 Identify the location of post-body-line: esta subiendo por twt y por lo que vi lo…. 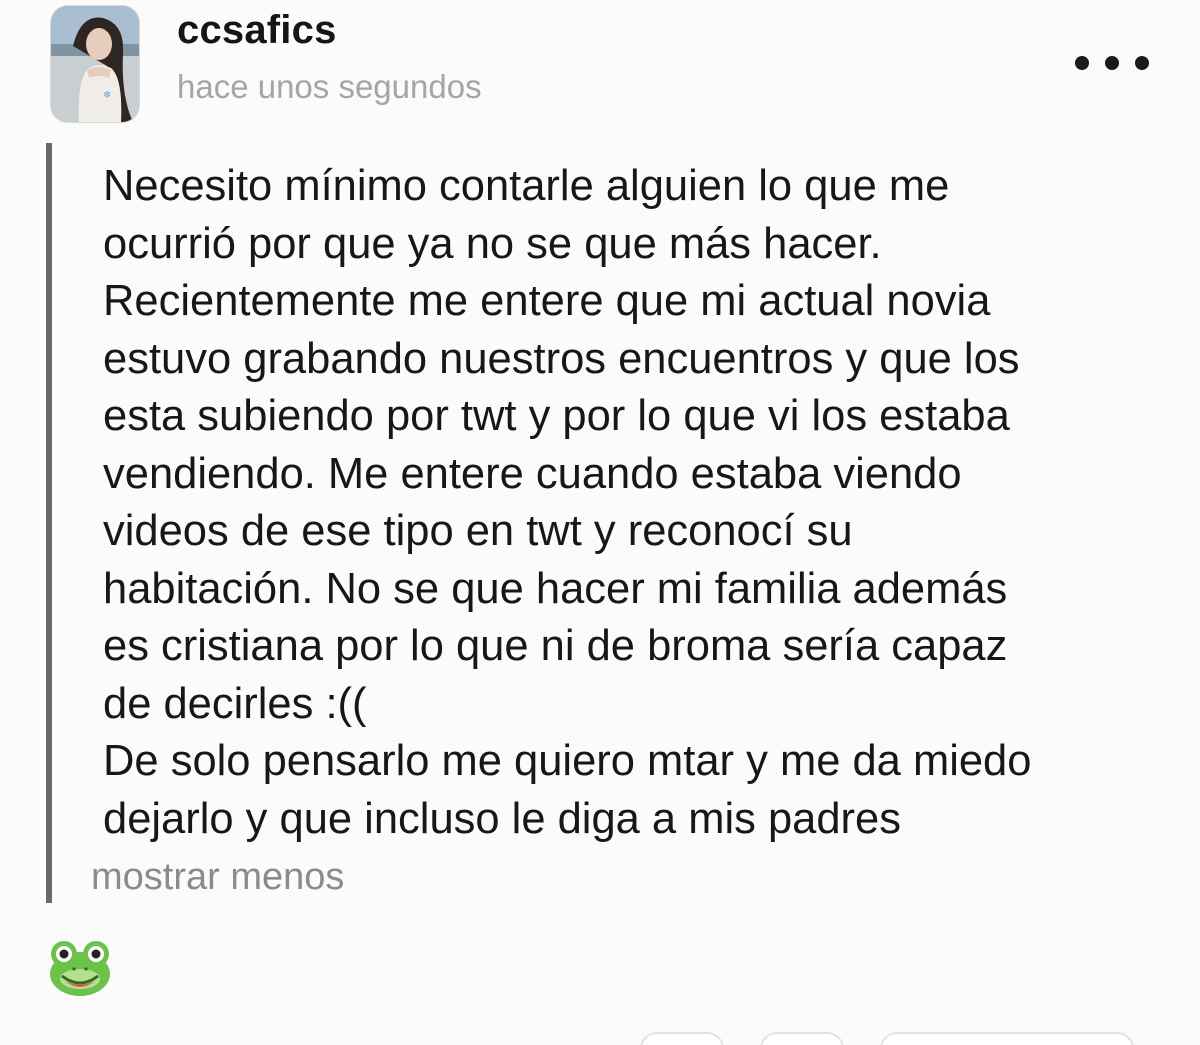
(556, 416).